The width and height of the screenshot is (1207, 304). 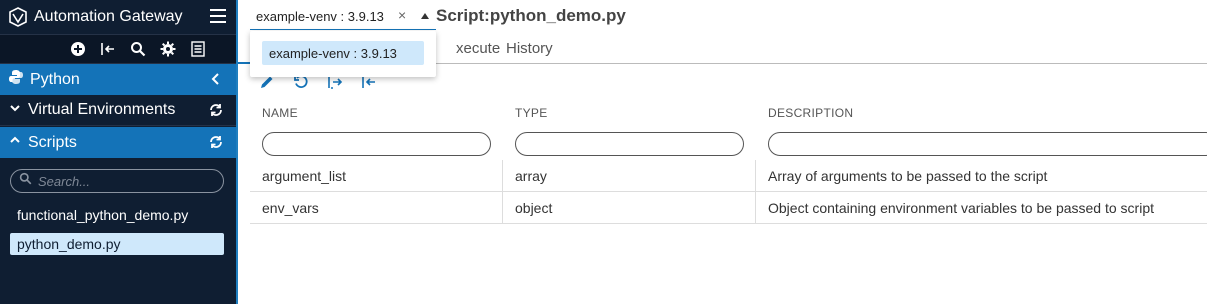 What do you see at coordinates (425, 16) in the screenshot?
I see `caret-up-icon` at bounding box center [425, 16].